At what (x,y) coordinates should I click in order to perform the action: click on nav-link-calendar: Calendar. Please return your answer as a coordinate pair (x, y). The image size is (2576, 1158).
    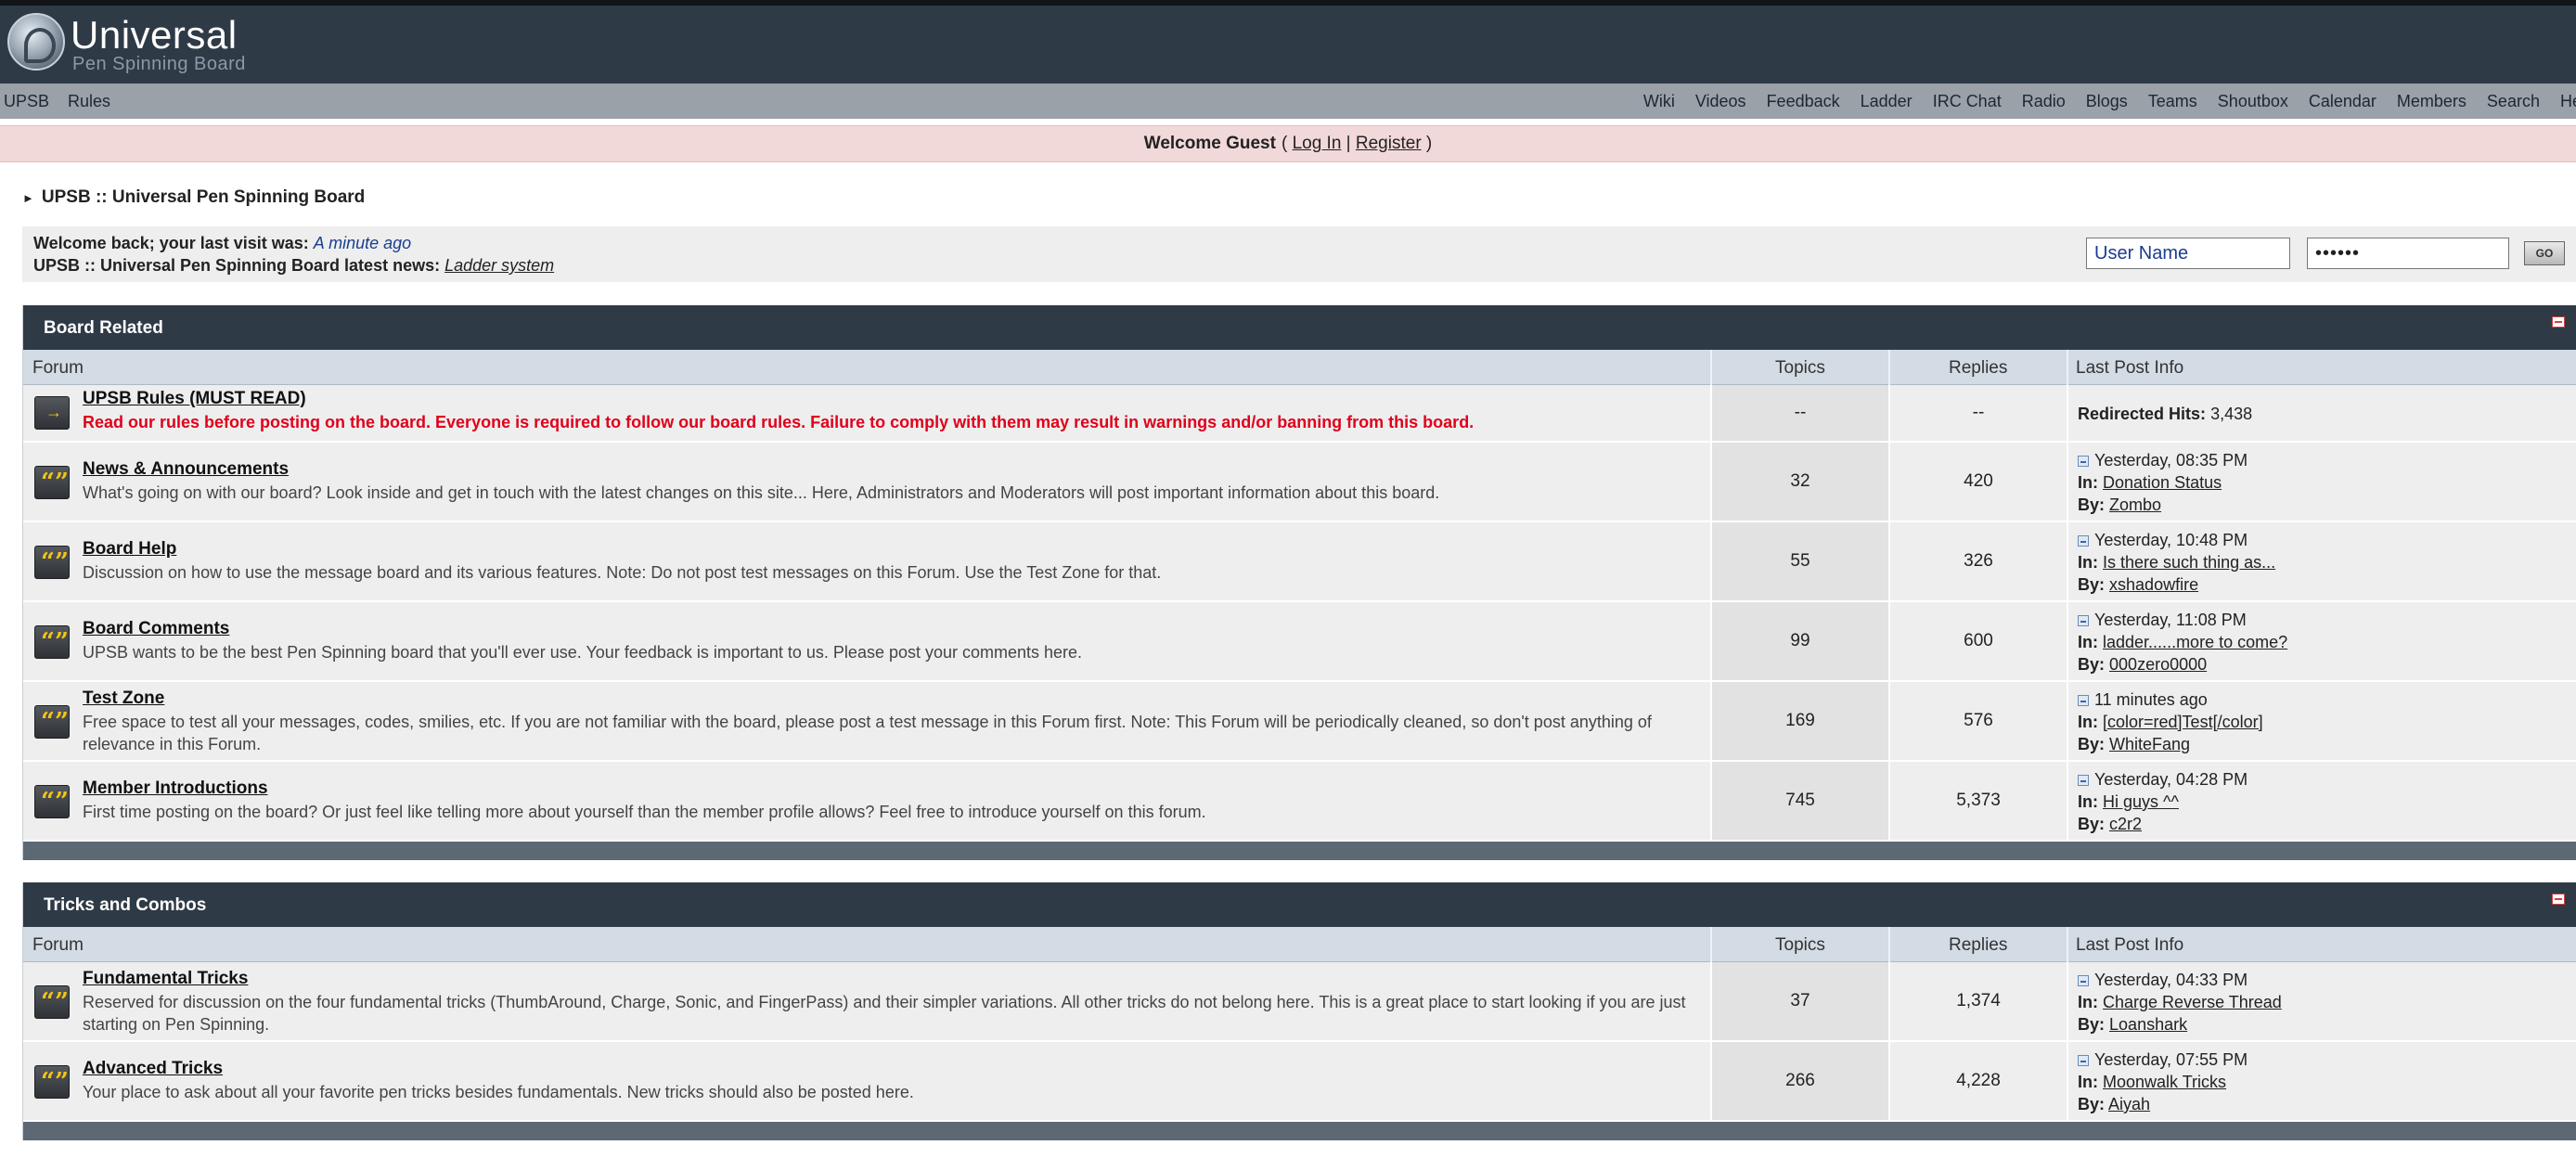
    Looking at the image, I should click on (2342, 102).